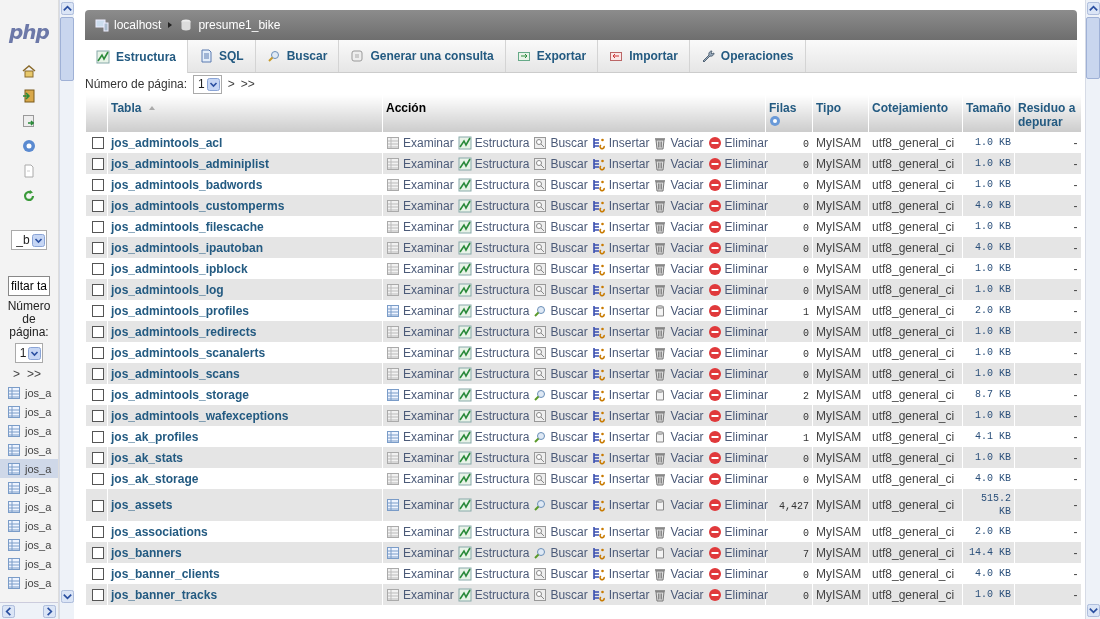 The width and height of the screenshot is (1100, 619). What do you see at coordinates (126, 108) in the screenshot?
I see `column-header: Tabla` at bounding box center [126, 108].